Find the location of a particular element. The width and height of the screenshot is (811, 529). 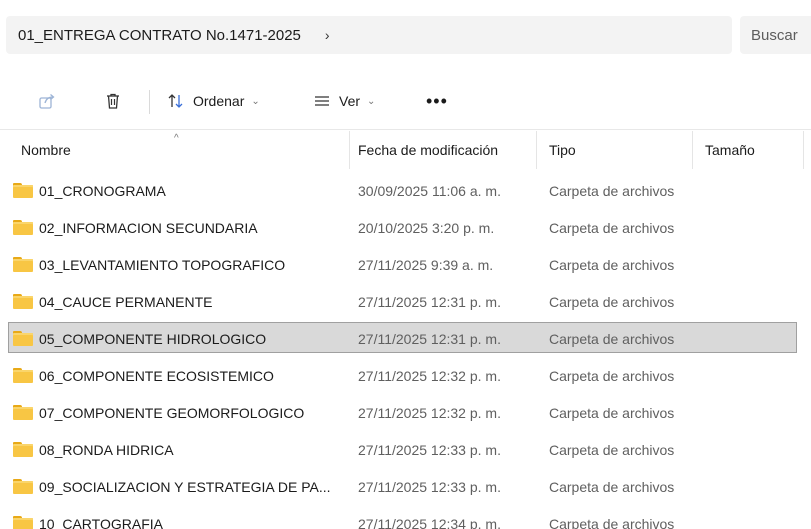

file-name-cell: 02_INFORMACION SECUNDARIA is located at coordinates (183, 227).